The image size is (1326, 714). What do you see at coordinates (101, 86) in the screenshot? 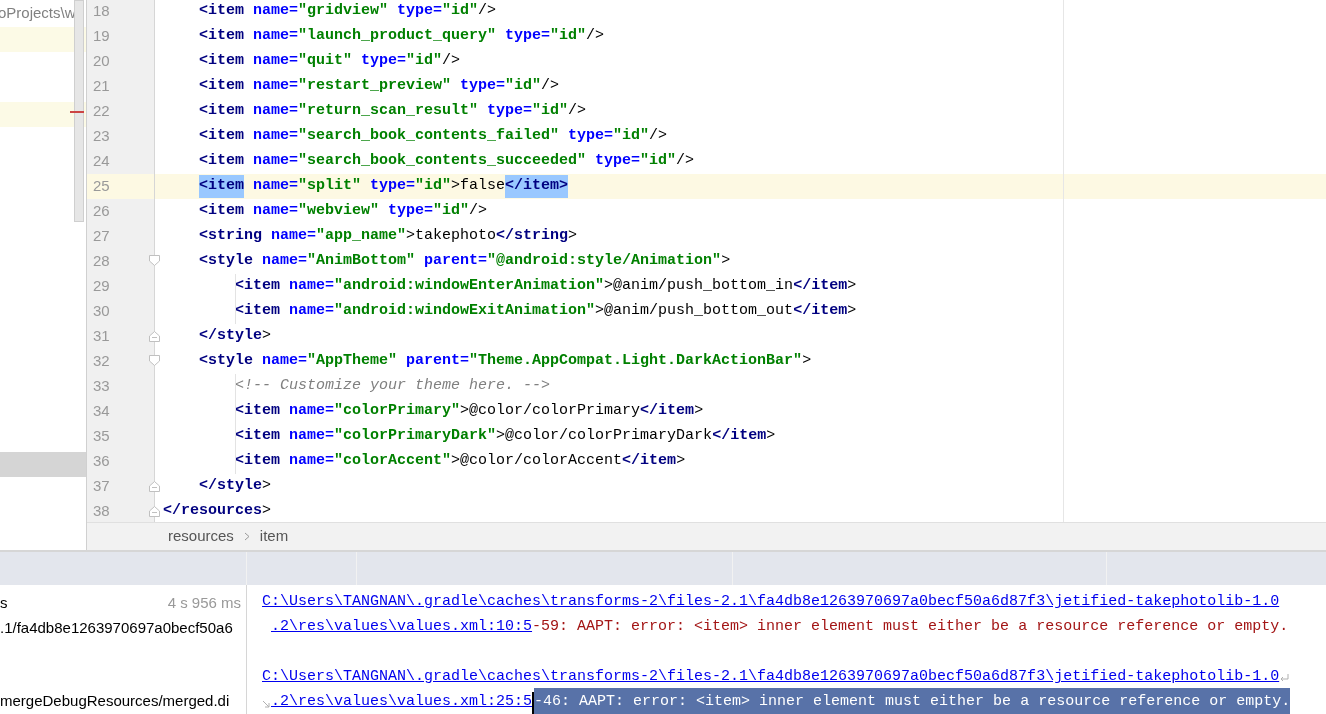
I see `line-number: 21` at bounding box center [101, 86].